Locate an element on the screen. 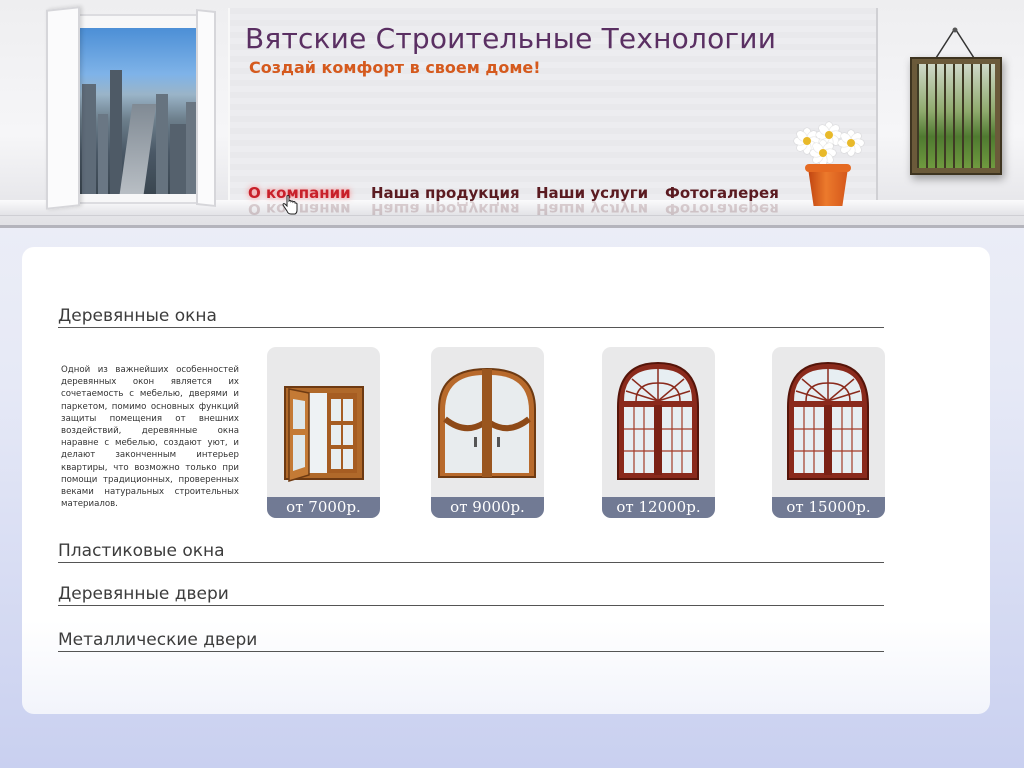  window-illustration is located at coordinates (130, 109).